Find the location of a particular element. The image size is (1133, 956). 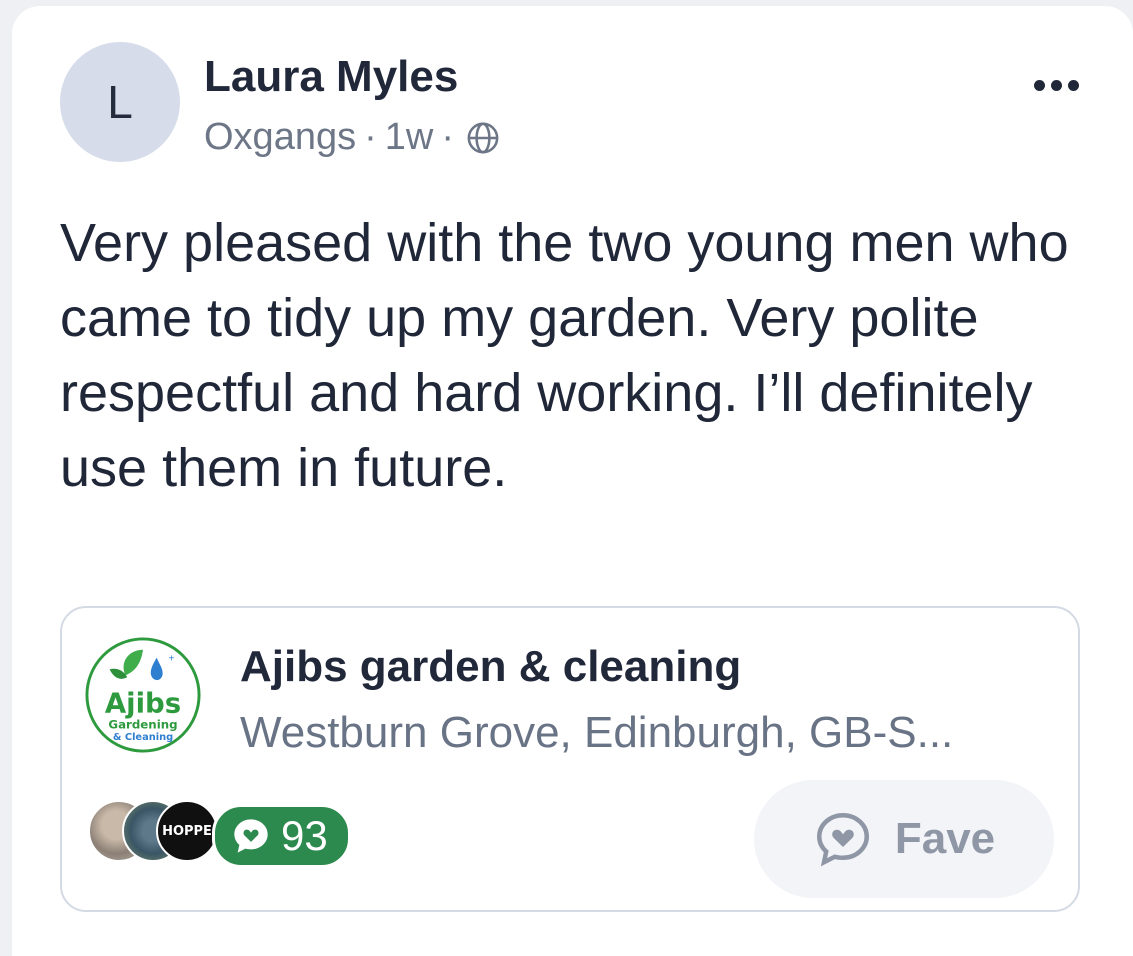

reviewer-avatars: HOPPE is located at coordinates (153, 831).